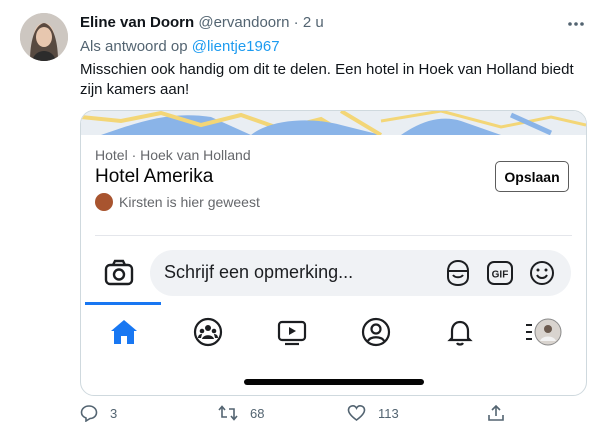 The width and height of the screenshot is (607, 445). What do you see at coordinates (333, 235) in the screenshot?
I see `divider` at bounding box center [333, 235].